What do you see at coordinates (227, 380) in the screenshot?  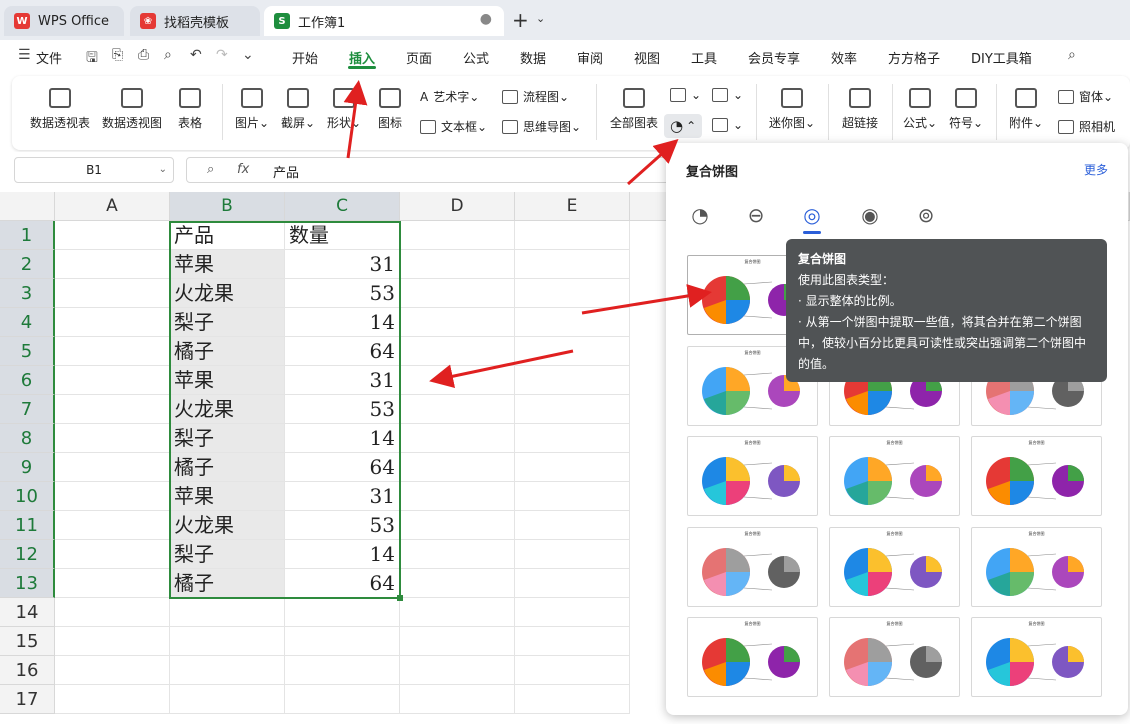 I see `cell: 苹果` at bounding box center [227, 380].